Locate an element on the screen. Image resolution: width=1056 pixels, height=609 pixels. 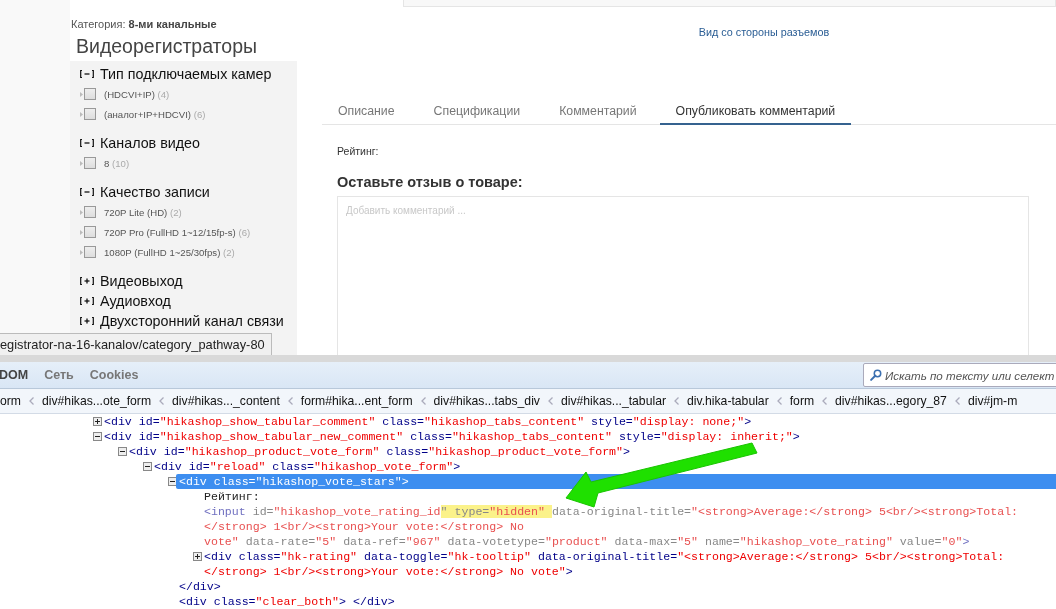
code-line: <div class="clear_both"> </div> is located at coordinates (287, 601).